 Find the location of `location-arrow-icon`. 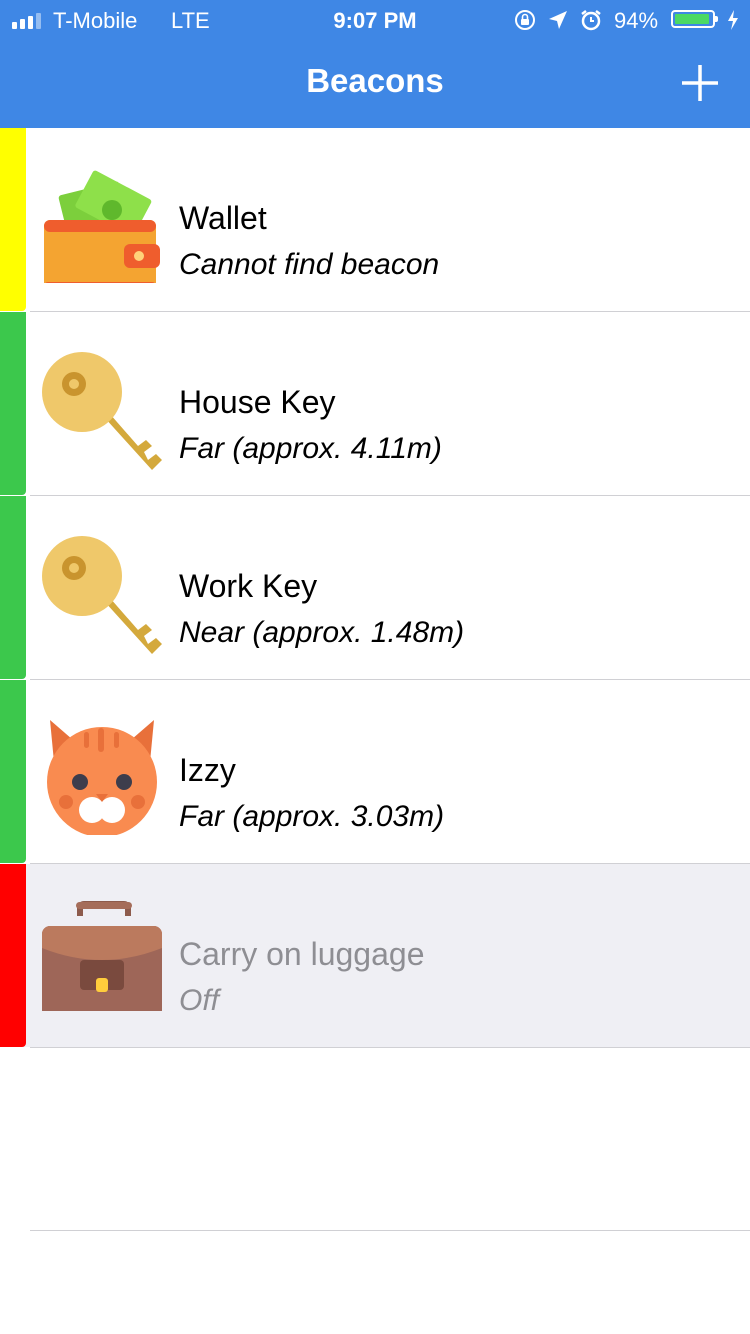

location-arrow-icon is located at coordinates (558, 20).